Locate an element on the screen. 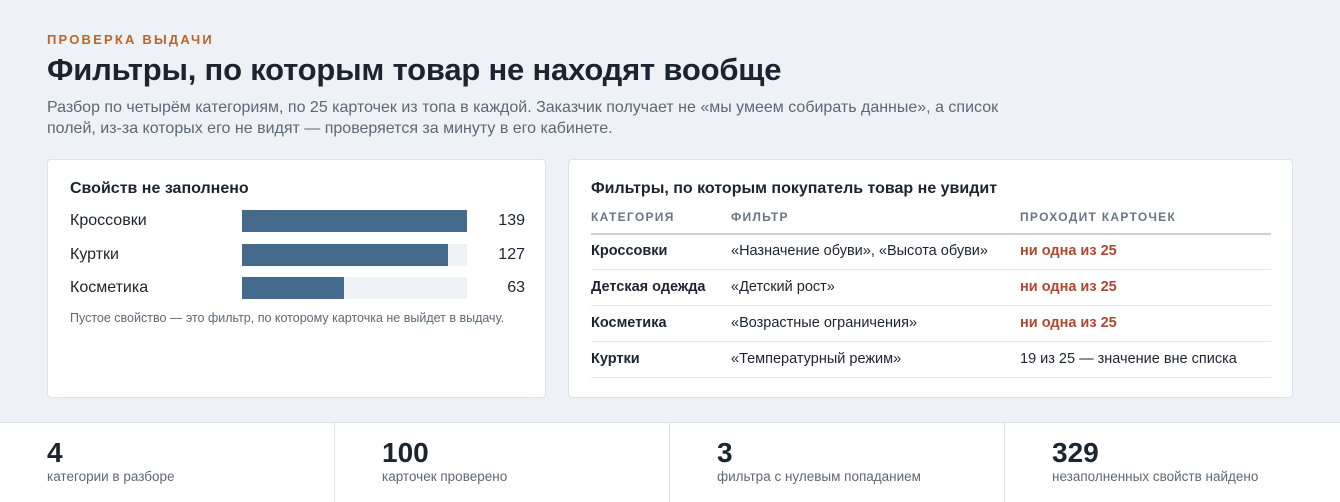 Image resolution: width=1340 pixels, height=502 pixels. row-filter: «Назначение обуви», «Высота обуви» is located at coordinates (859, 251).